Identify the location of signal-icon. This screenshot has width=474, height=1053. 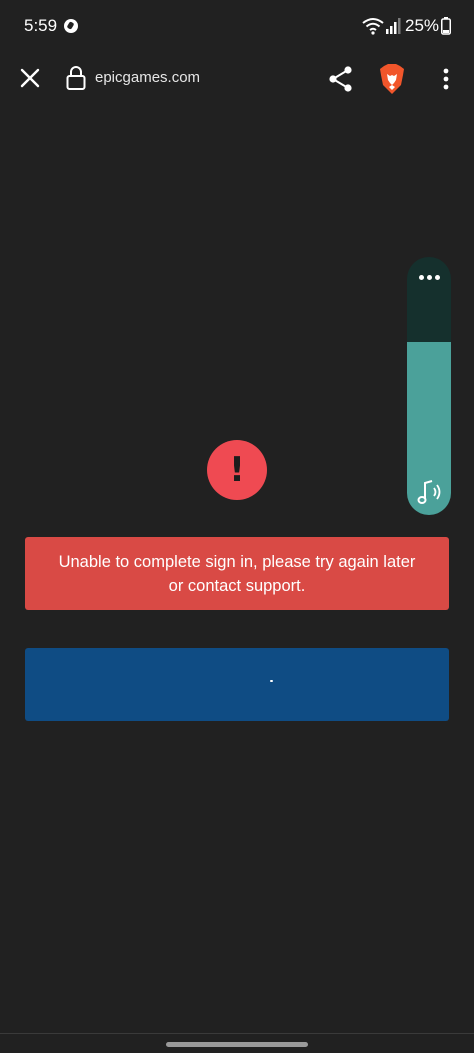
(393, 26).